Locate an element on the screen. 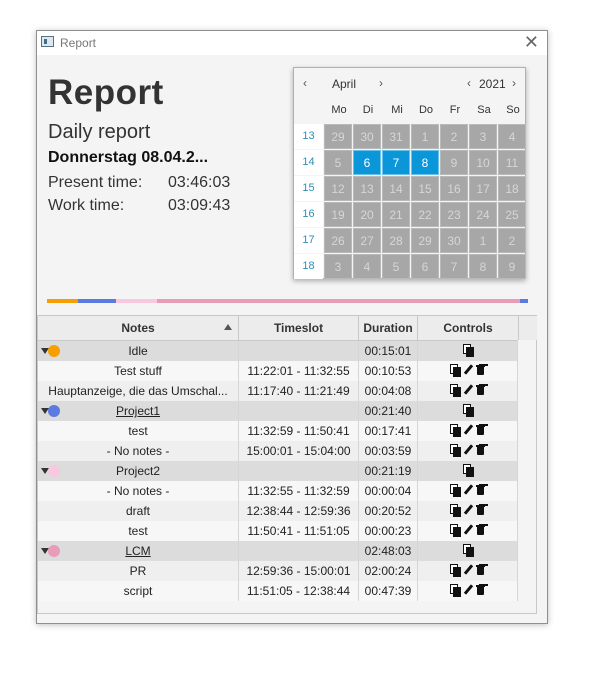  column-header-notes: Notes is located at coordinates (138, 328).